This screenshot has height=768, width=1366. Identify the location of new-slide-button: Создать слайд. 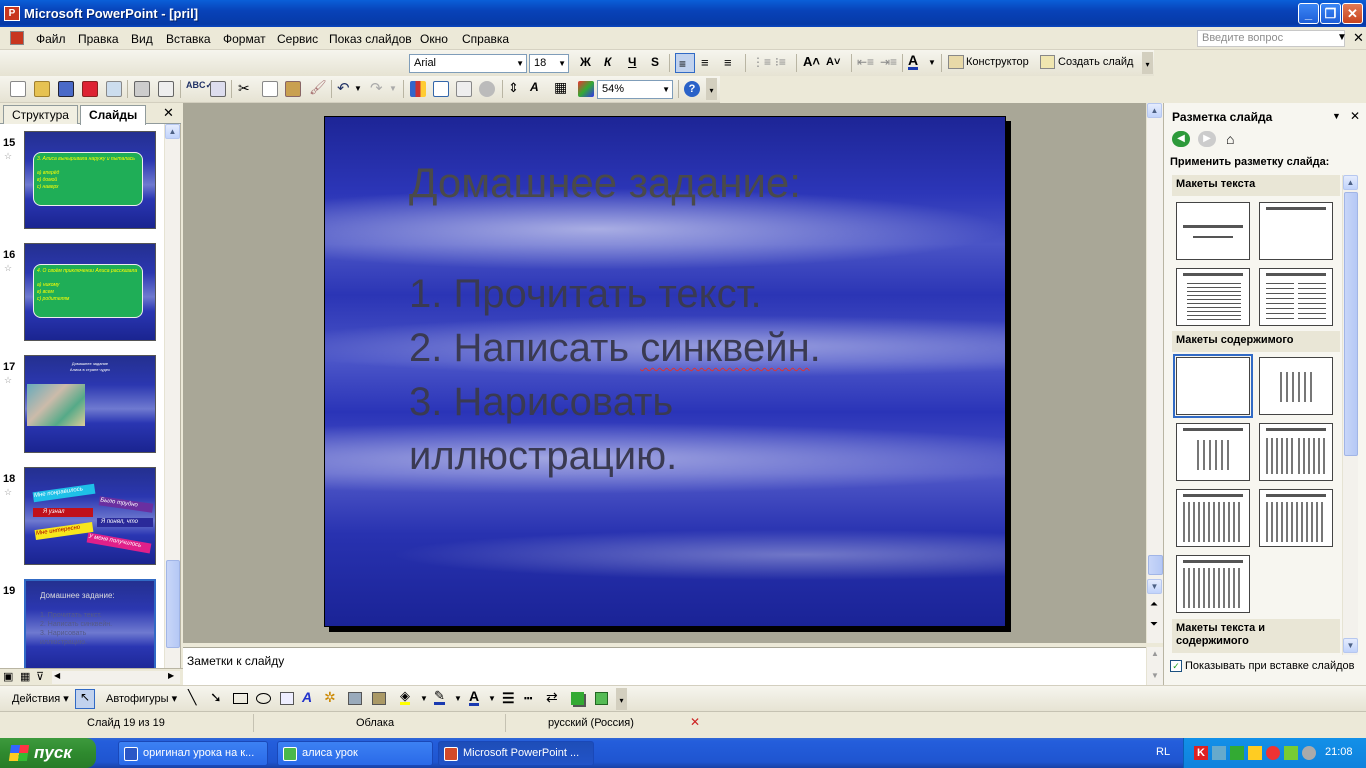
(1095, 62).